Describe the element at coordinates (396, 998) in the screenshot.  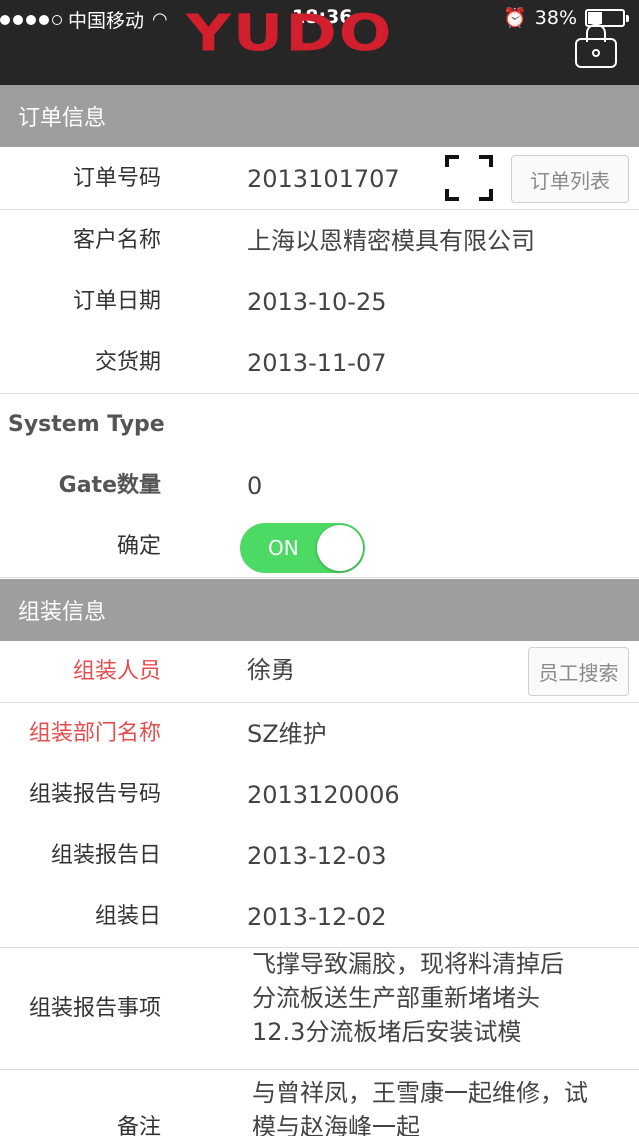
I see `report-items-line: 分流板送生产部重新堵堵头` at that location.